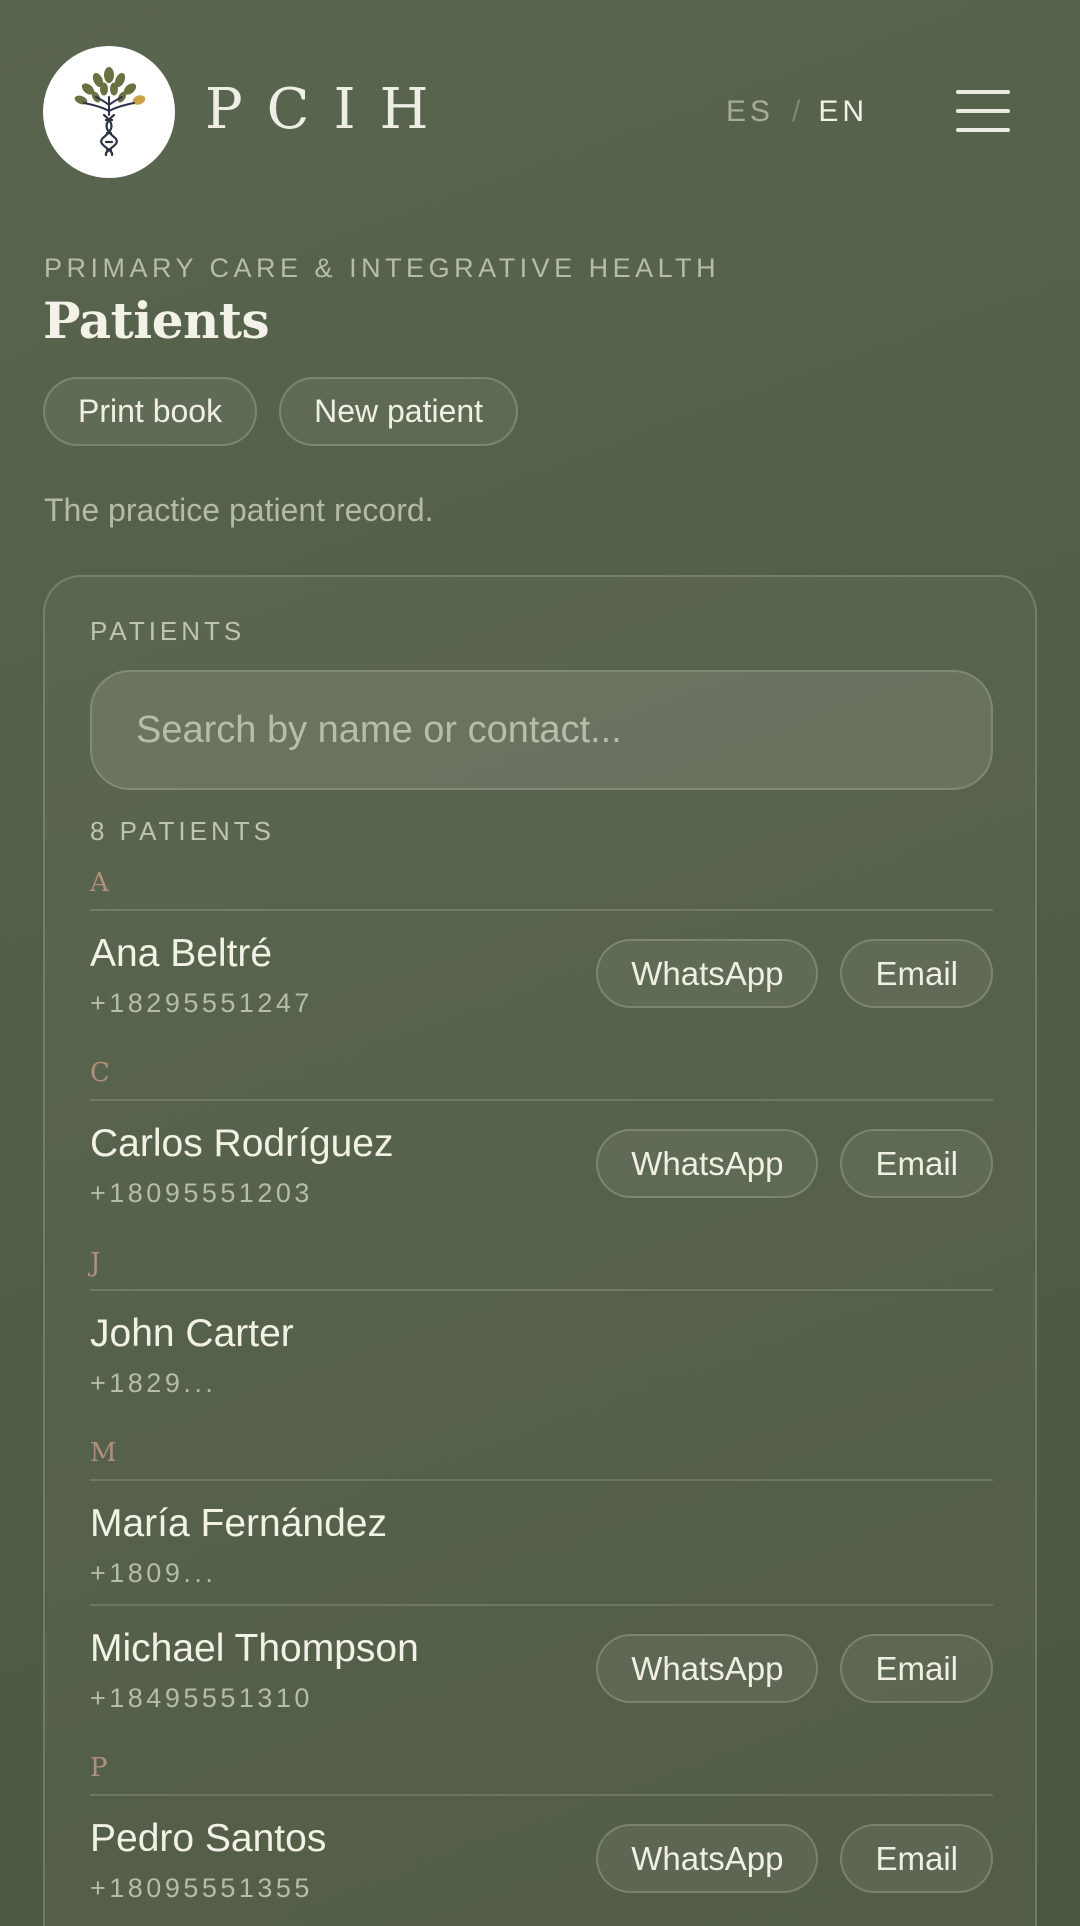  What do you see at coordinates (540, 112) in the screenshot?
I see `header: PCIH ES / EN` at bounding box center [540, 112].